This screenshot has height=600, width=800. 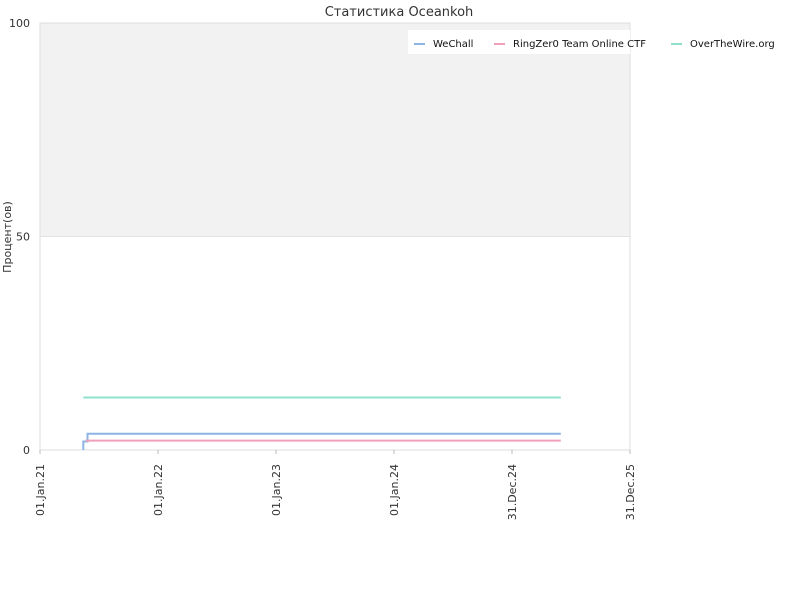 I want to click on x-tick-label: 01.Jan.24, so click(x=394, y=490).